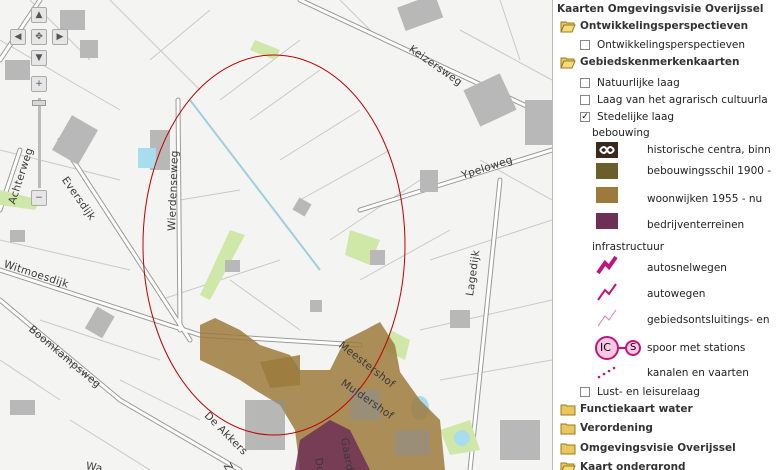 The image size is (776, 470). I want to click on station-s-label: S, so click(633, 347).